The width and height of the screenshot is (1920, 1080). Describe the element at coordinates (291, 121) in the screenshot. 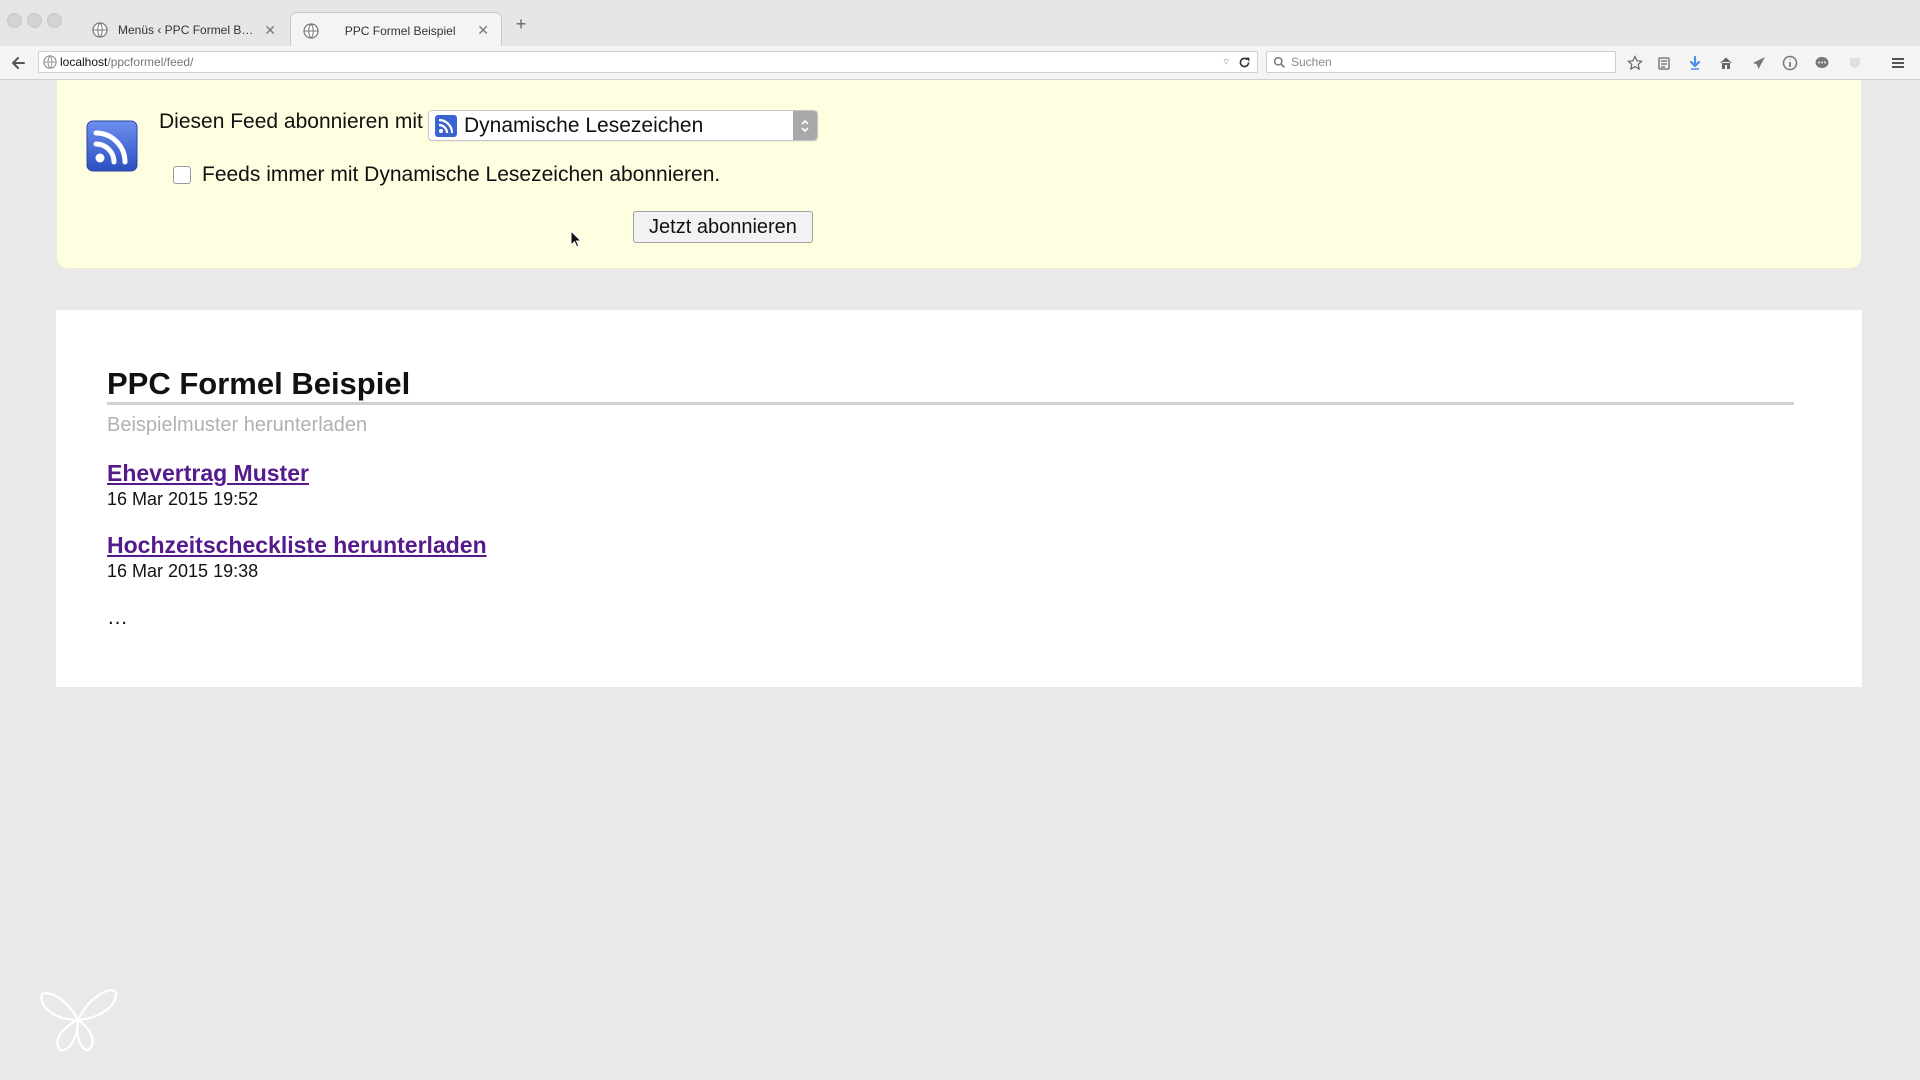

I see `subscribe-with-label: Diesen Feed abonnieren mit` at that location.